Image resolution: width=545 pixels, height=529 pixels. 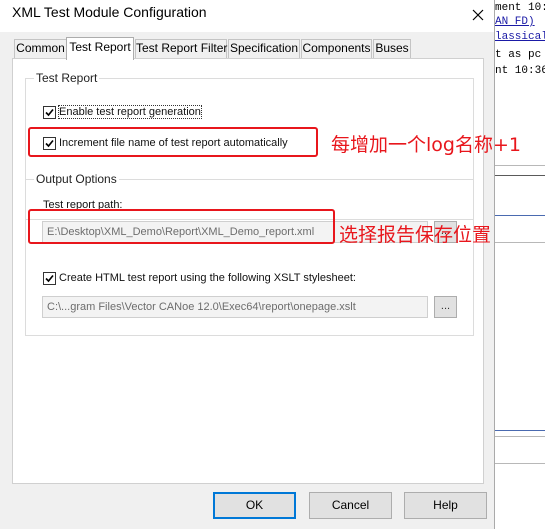 What do you see at coordinates (520, 8) in the screenshot?
I see `background-text-line: ment 10:` at bounding box center [520, 8].